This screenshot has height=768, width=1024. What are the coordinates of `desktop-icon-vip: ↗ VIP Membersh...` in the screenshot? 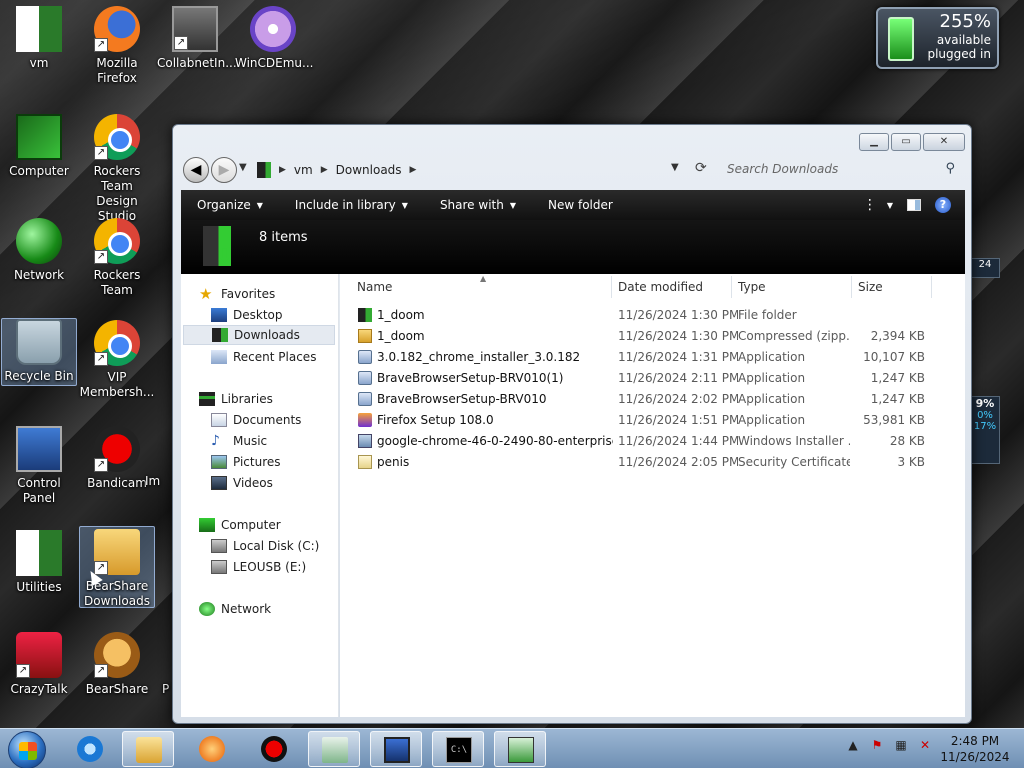 It's located at (117, 360).